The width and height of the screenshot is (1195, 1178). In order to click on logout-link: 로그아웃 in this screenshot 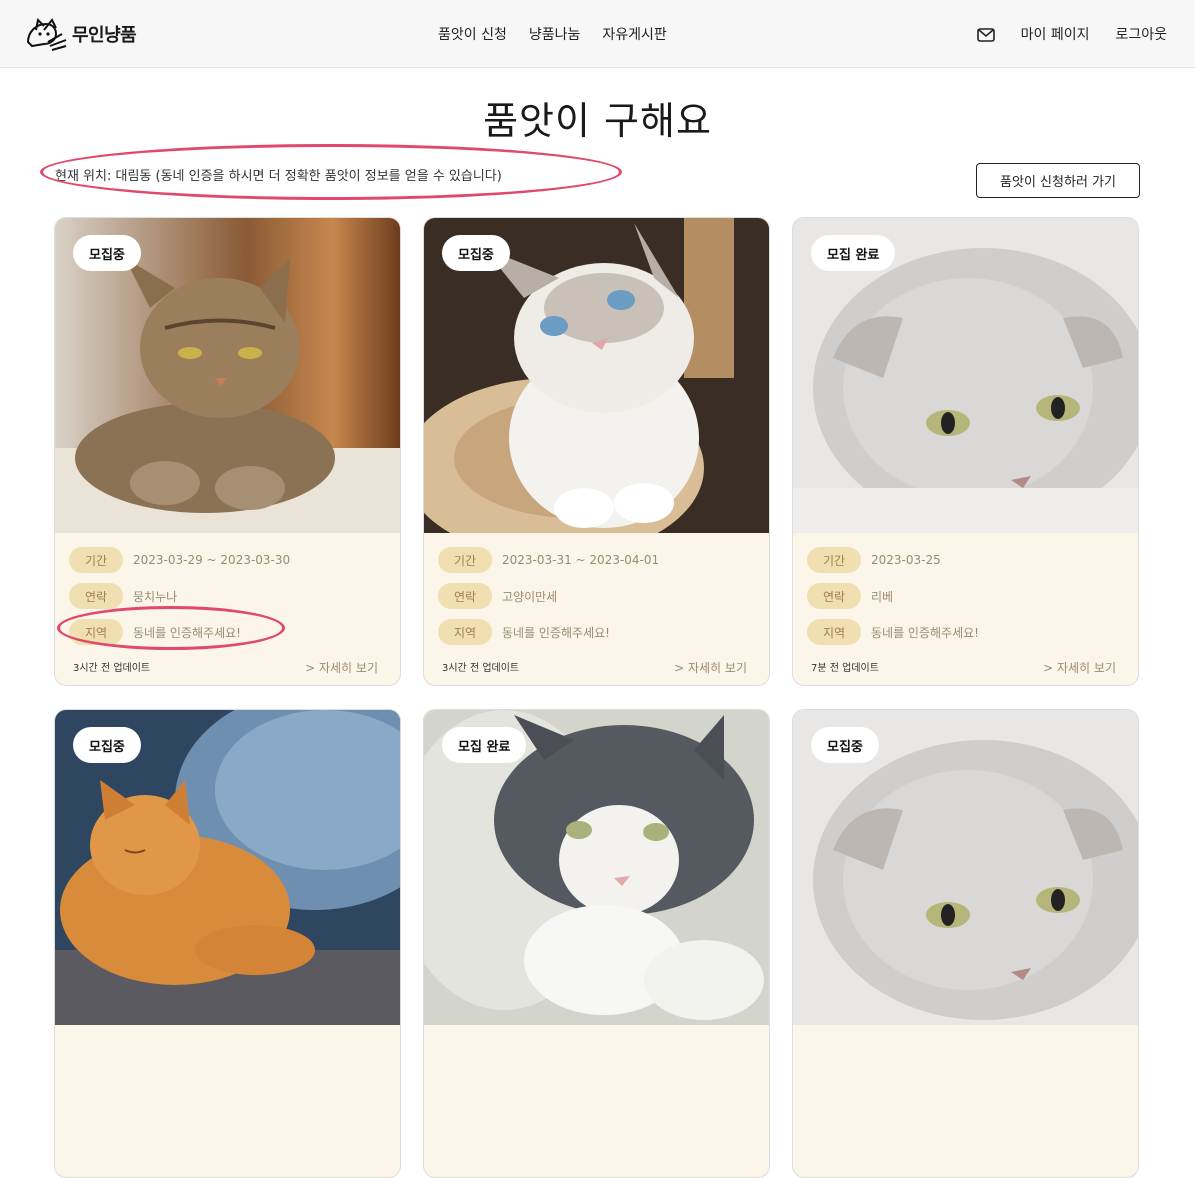, I will do `click(1141, 34)`.